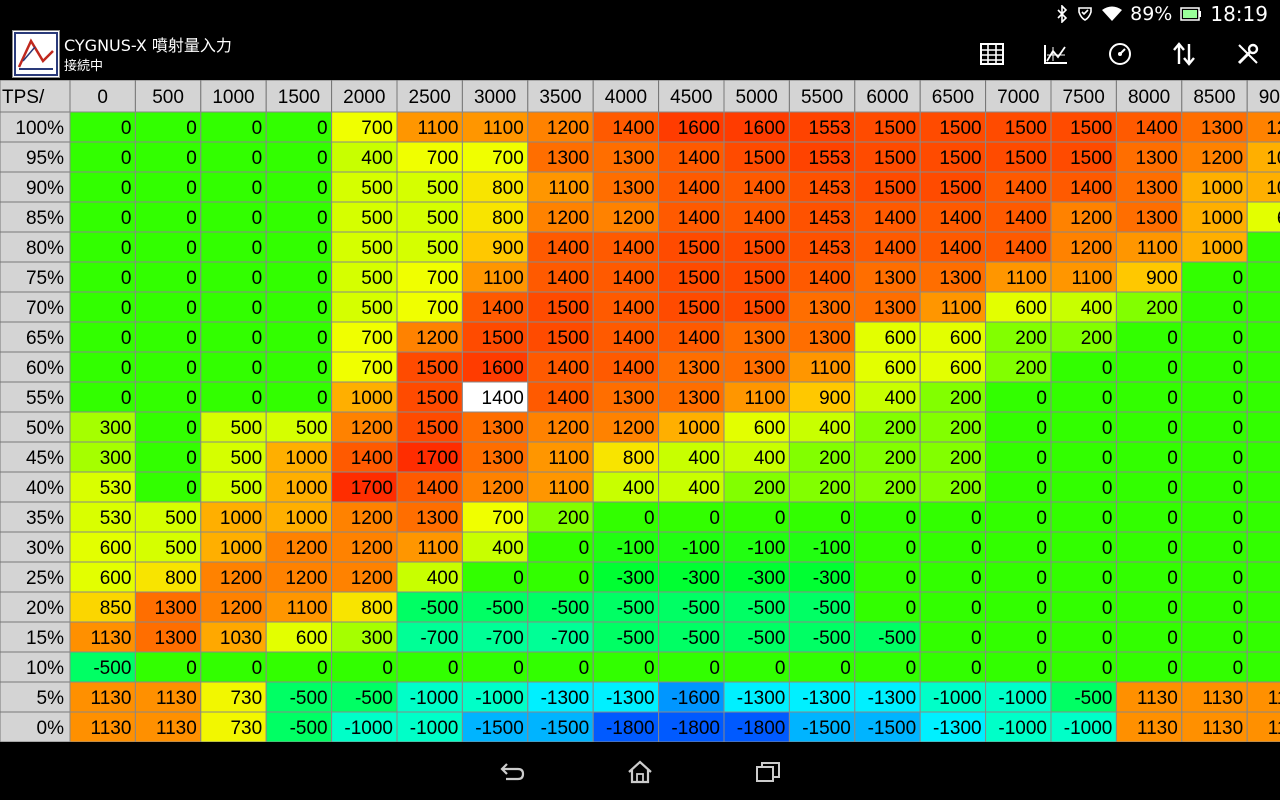  I want to click on map-cell-value: 900, so click(508, 248).